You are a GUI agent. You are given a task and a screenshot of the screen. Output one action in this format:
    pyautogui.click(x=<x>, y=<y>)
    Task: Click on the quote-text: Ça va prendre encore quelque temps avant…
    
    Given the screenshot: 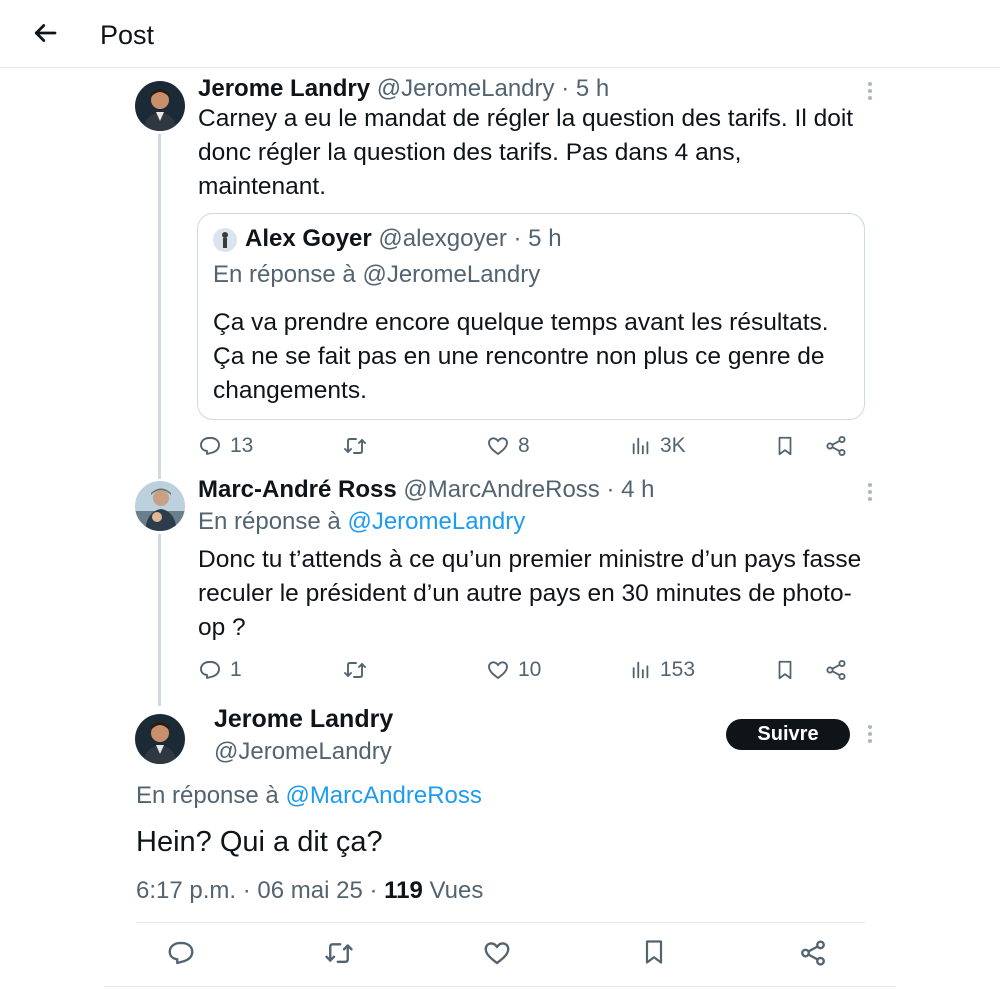 What is the action you would take?
    pyautogui.click(x=521, y=356)
    